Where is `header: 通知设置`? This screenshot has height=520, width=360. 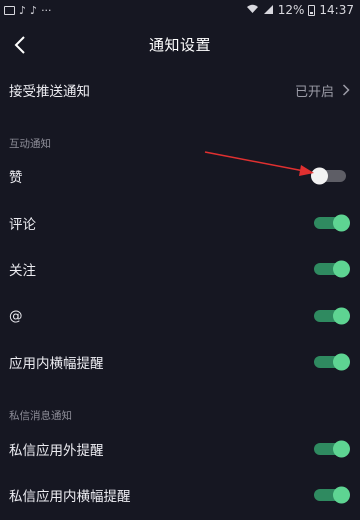 header: 通知设置 is located at coordinates (180, 45).